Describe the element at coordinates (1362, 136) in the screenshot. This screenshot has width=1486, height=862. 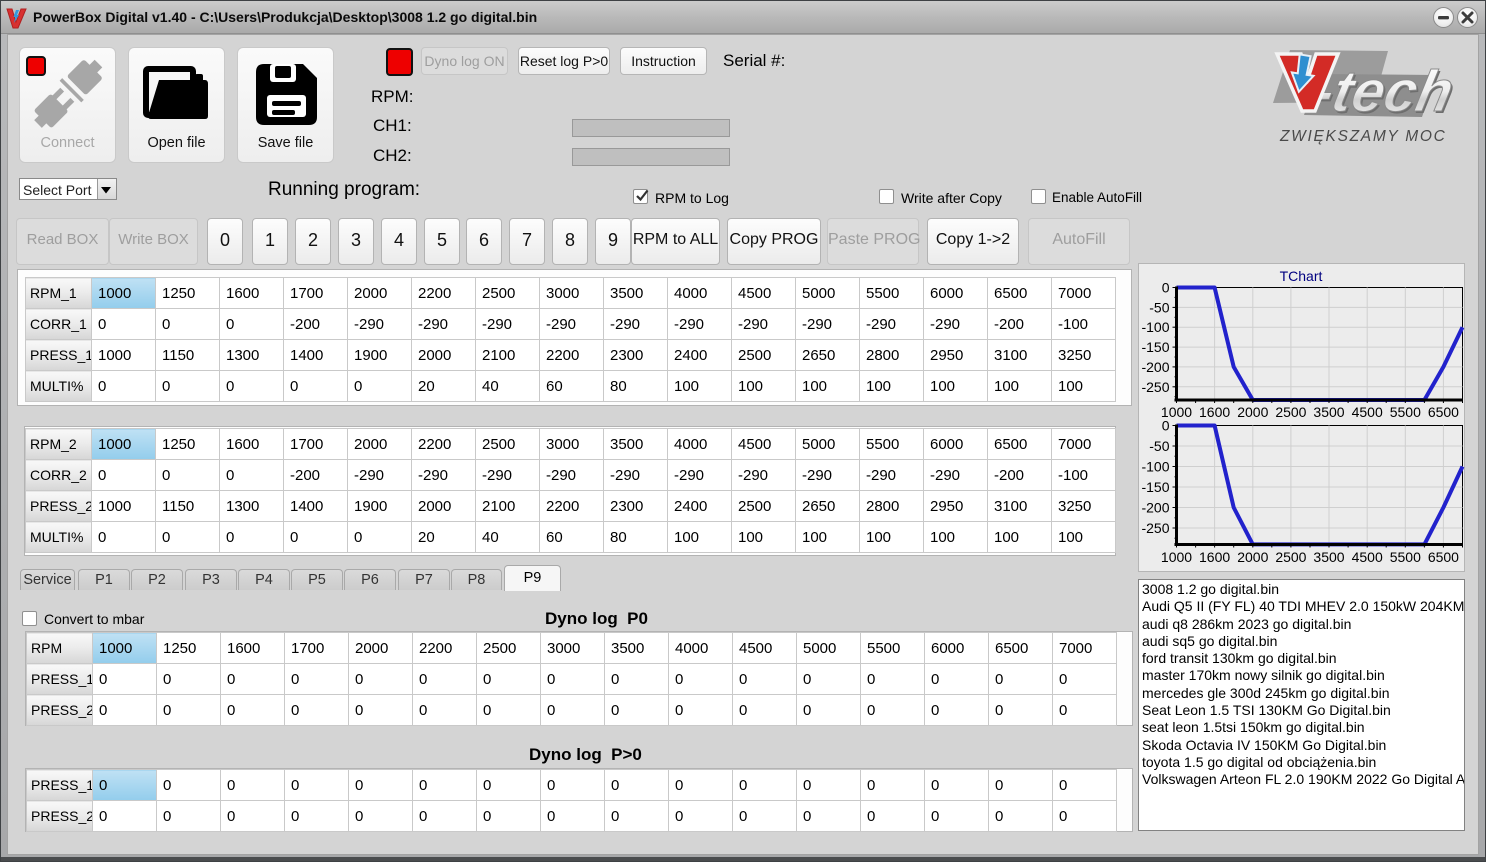
I see `svg-text: ZWIĘKSZAMY MOC` at that location.